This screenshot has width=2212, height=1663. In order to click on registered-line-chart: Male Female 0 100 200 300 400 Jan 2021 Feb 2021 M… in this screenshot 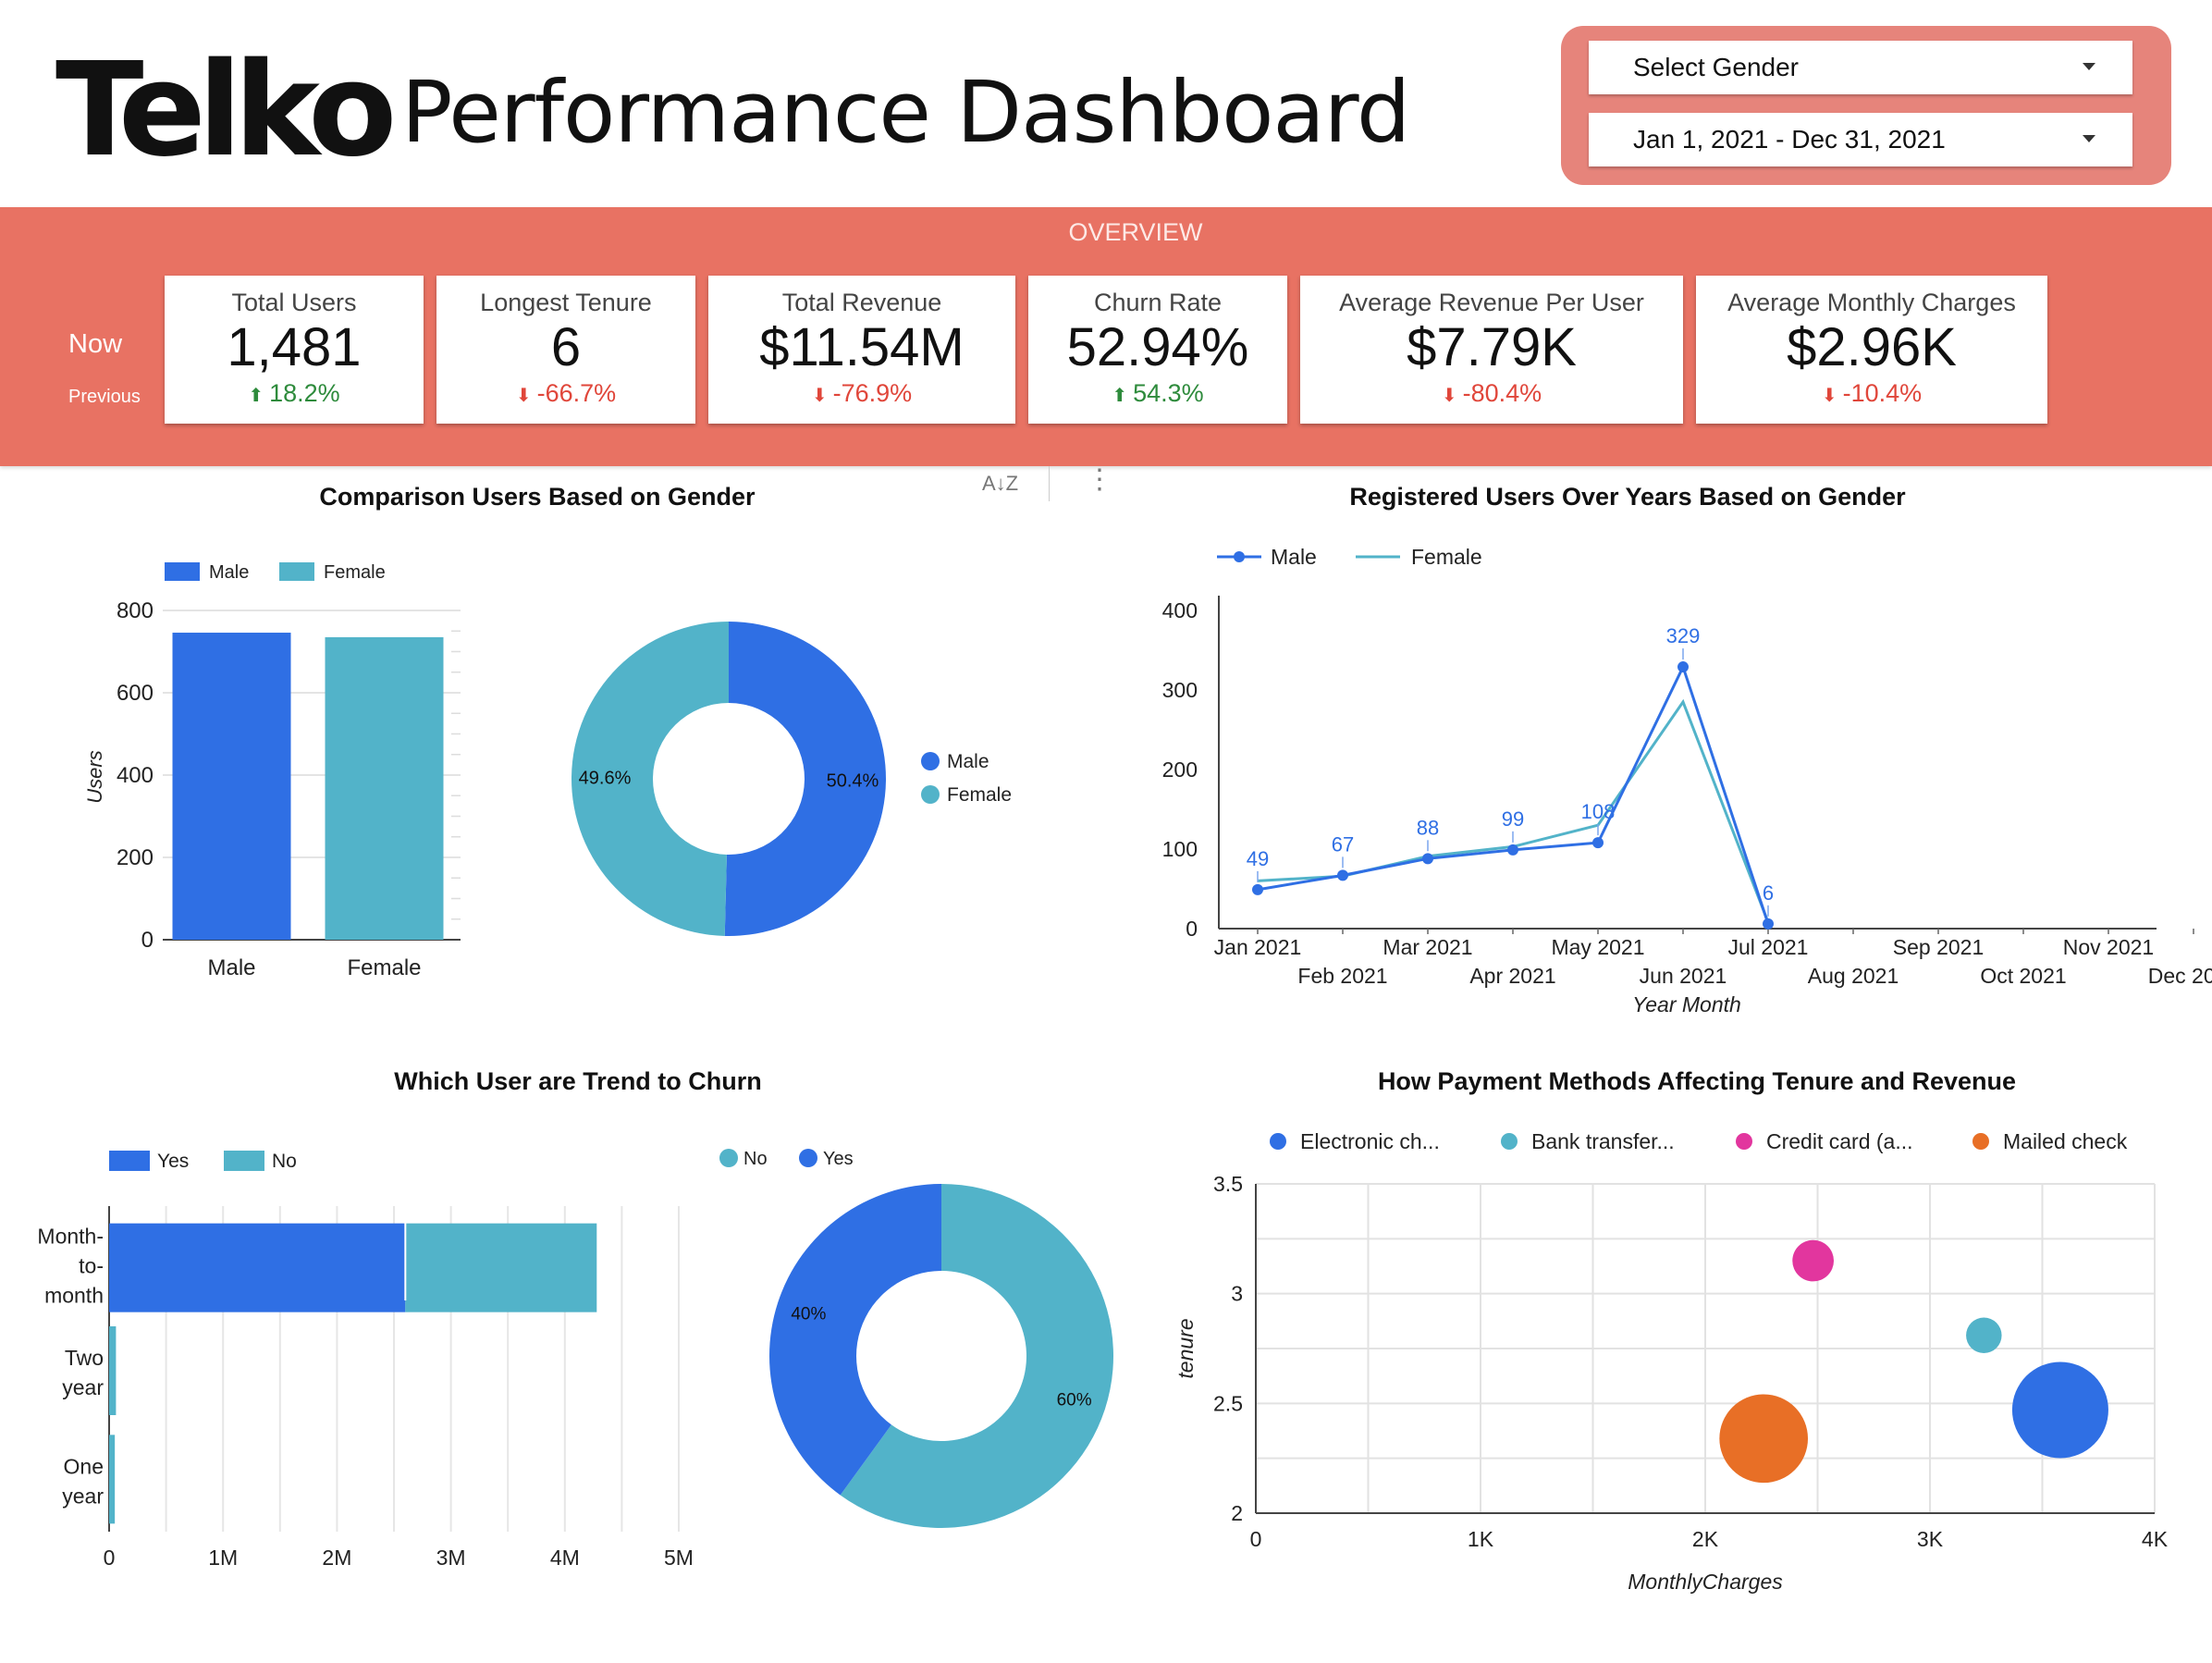, I will do `click(1687, 780)`.